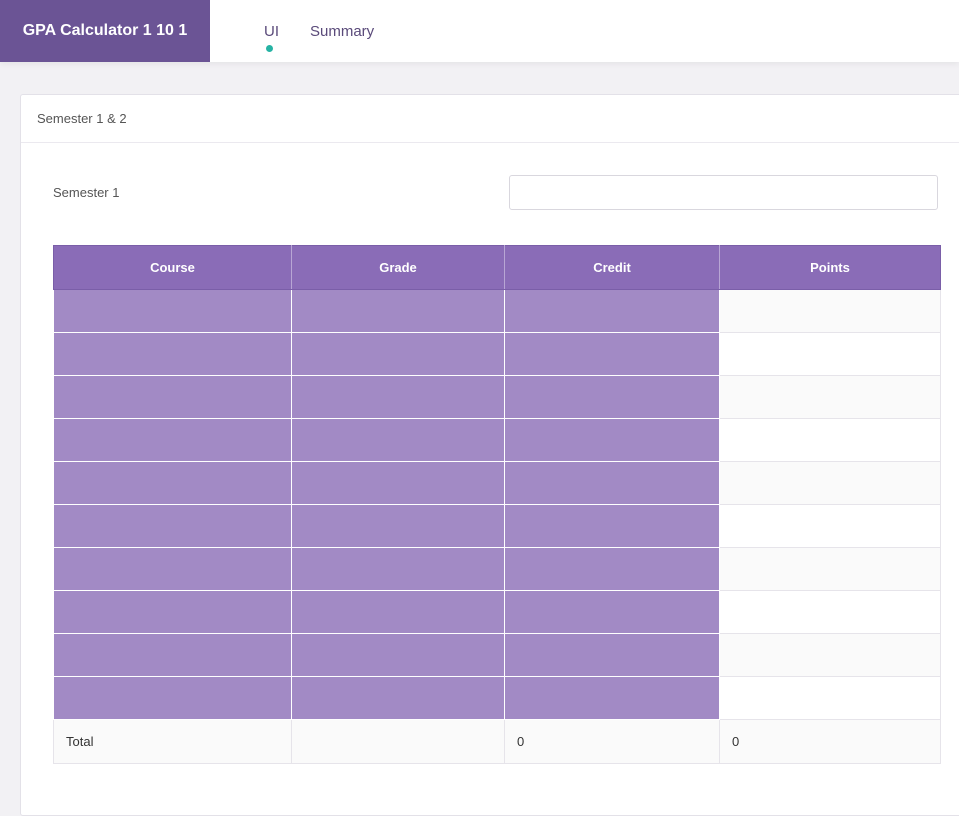 The height and width of the screenshot is (816, 959). What do you see at coordinates (830, 267) in the screenshot?
I see `column-header-points: Points` at bounding box center [830, 267].